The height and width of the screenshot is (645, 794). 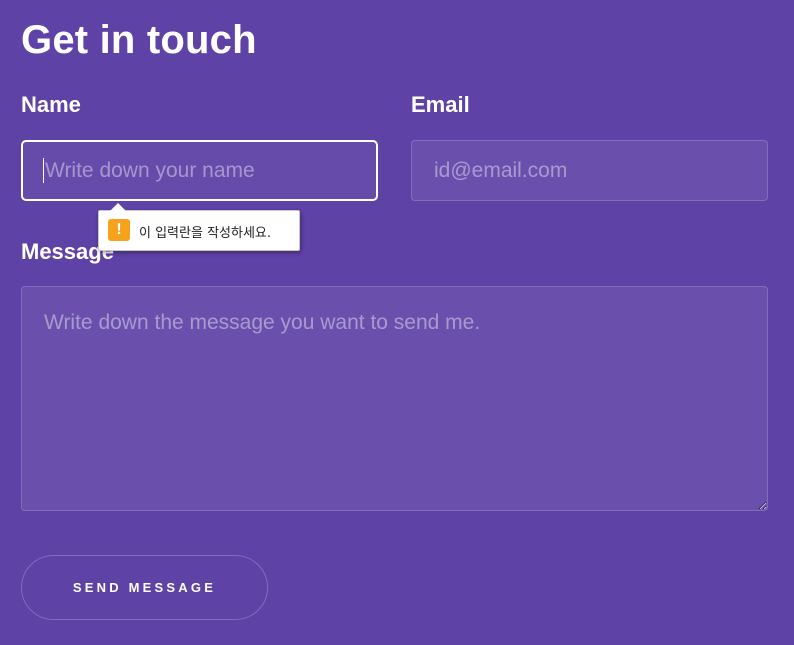 I want to click on name-input, so click(x=199, y=170).